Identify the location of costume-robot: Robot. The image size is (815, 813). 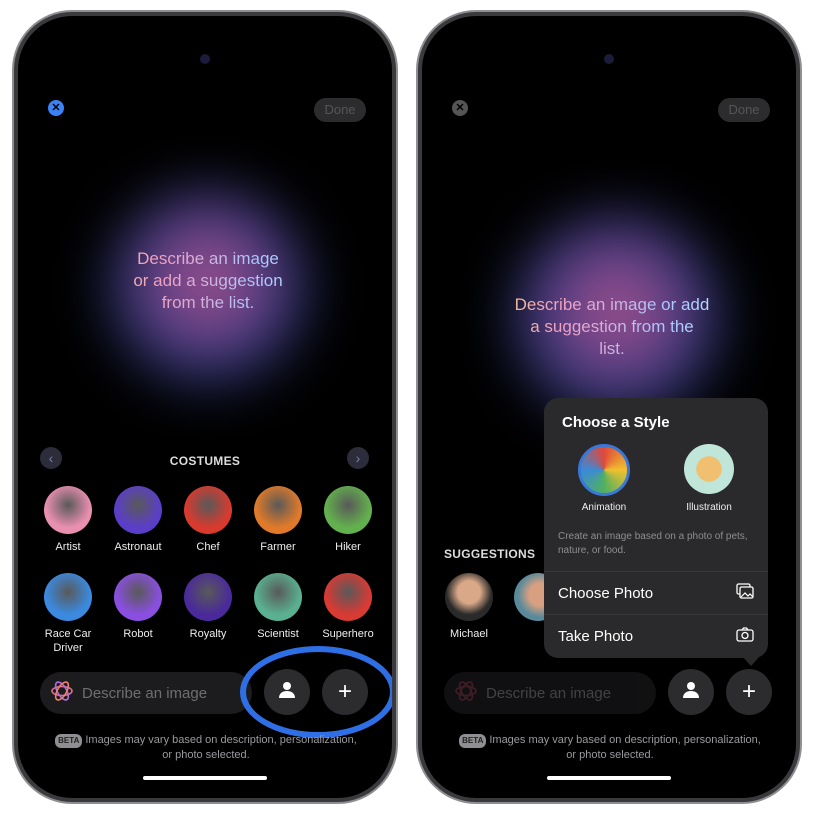
(138, 607).